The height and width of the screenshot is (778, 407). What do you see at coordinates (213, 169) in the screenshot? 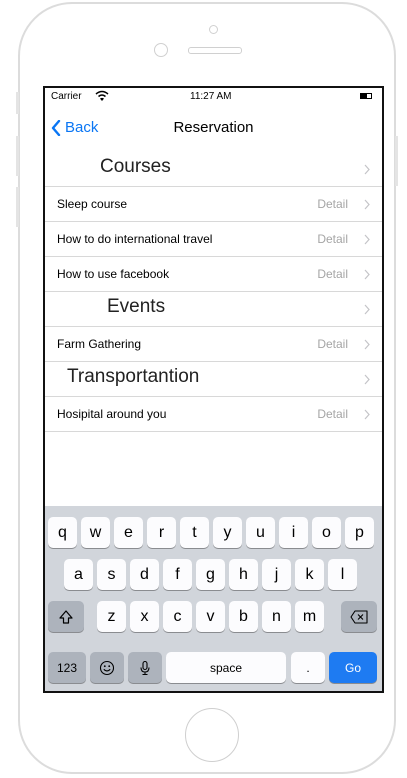
I see `section-header-courses: Courses` at bounding box center [213, 169].